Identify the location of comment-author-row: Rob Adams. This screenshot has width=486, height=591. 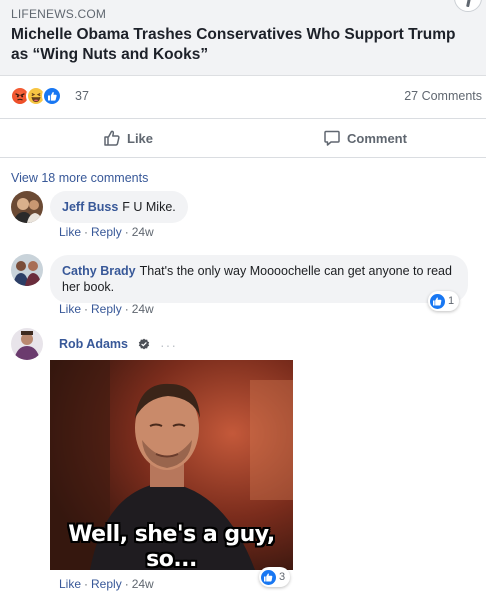
(104, 344).